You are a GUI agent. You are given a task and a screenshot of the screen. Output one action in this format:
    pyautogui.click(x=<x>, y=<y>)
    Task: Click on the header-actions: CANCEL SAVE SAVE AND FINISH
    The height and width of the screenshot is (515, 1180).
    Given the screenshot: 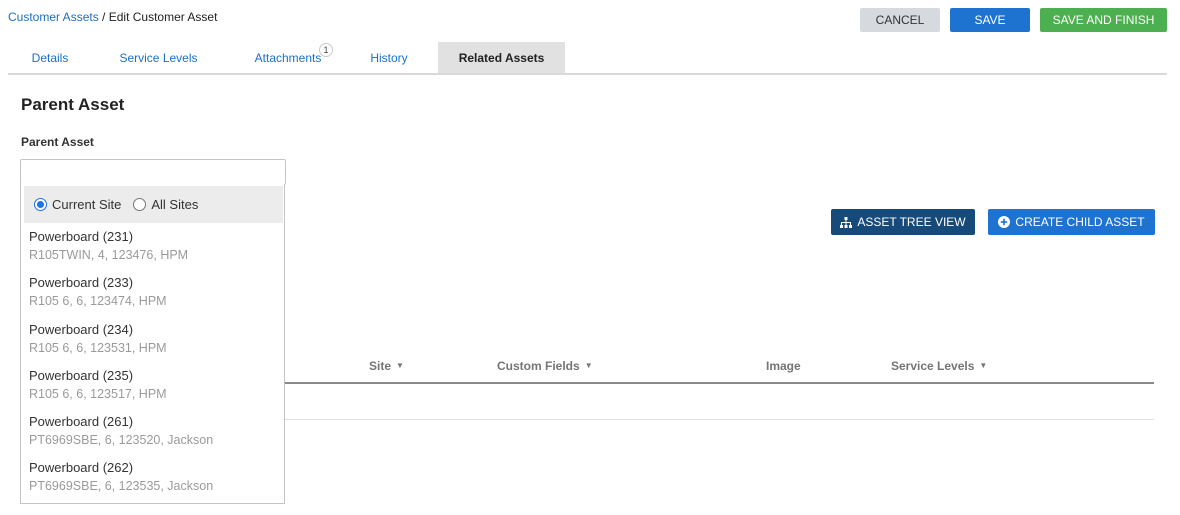 What is the action you would take?
    pyautogui.click(x=1013, y=20)
    